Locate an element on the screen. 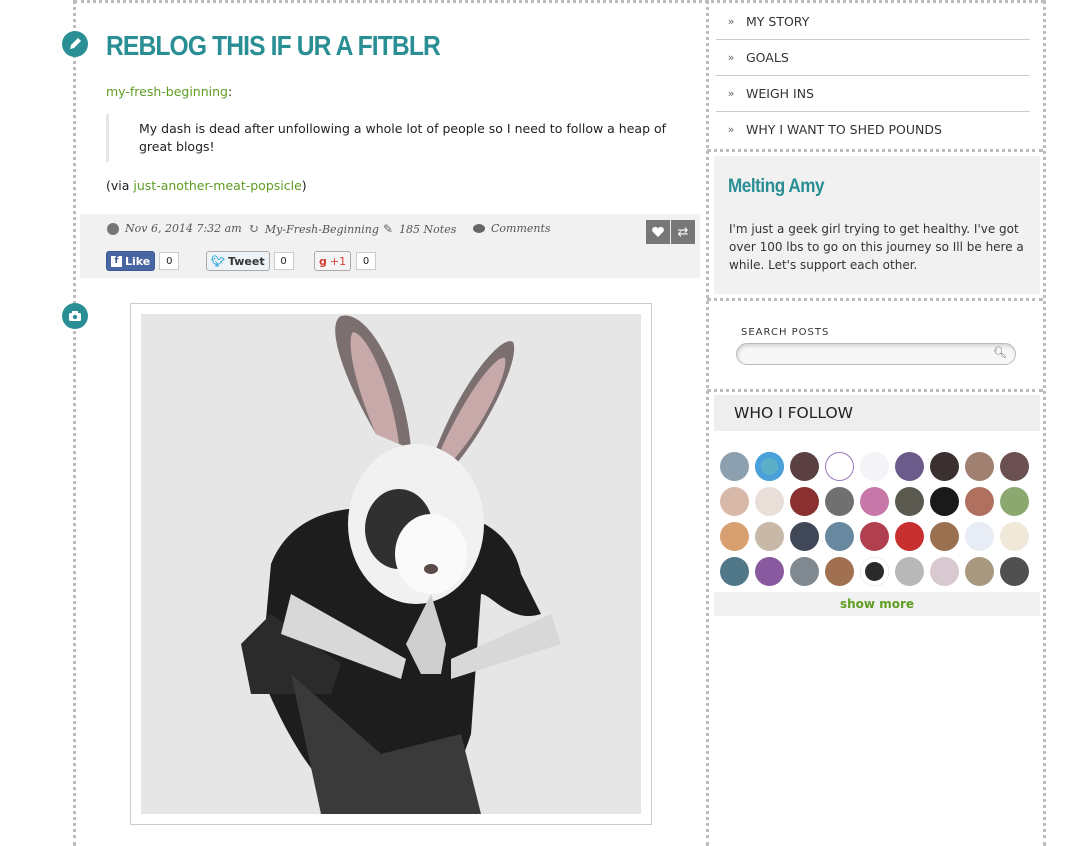  nav-label: WEIGH INS is located at coordinates (780, 93).